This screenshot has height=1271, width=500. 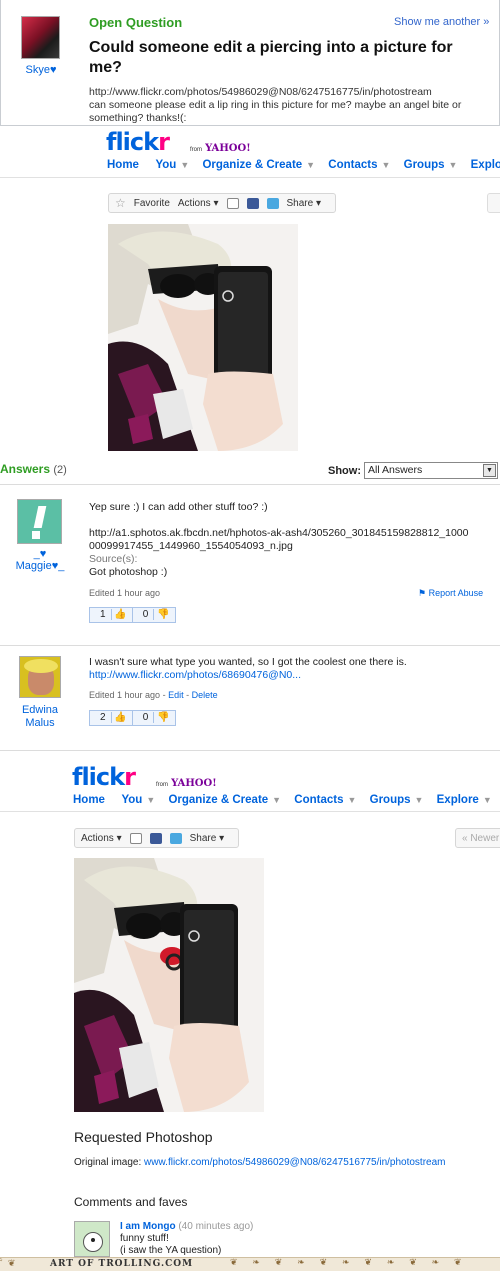 I want to click on star-icon: ☆, so click(x=120, y=203).